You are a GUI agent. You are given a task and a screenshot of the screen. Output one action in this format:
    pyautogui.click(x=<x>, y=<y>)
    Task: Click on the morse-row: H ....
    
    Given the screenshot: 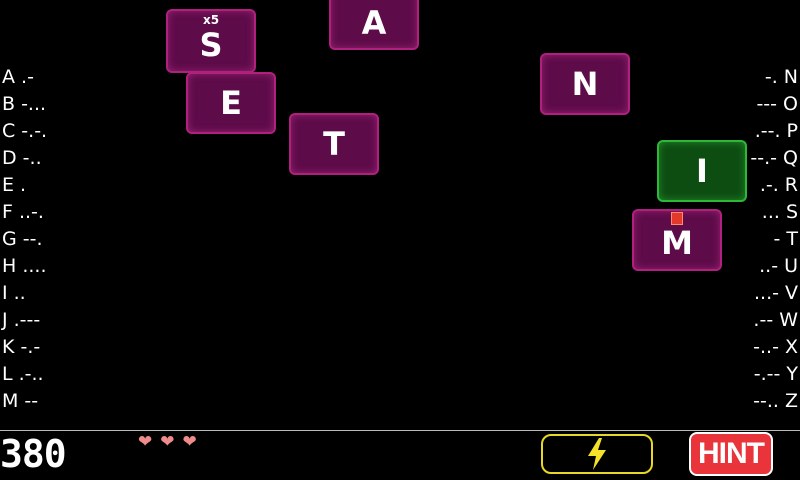 What is the action you would take?
    pyautogui.click(x=24, y=266)
    